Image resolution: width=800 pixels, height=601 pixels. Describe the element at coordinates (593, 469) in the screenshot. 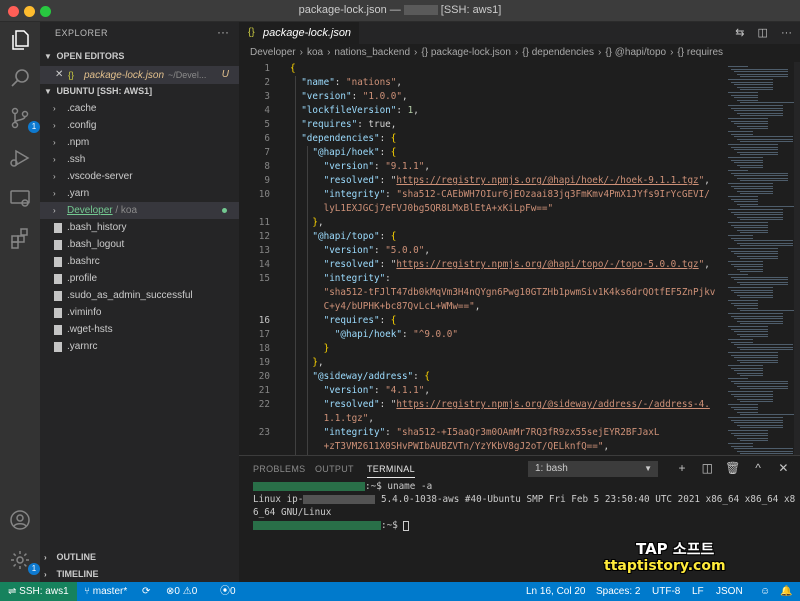

I see `terminal-select: 1: bash ▼` at that location.